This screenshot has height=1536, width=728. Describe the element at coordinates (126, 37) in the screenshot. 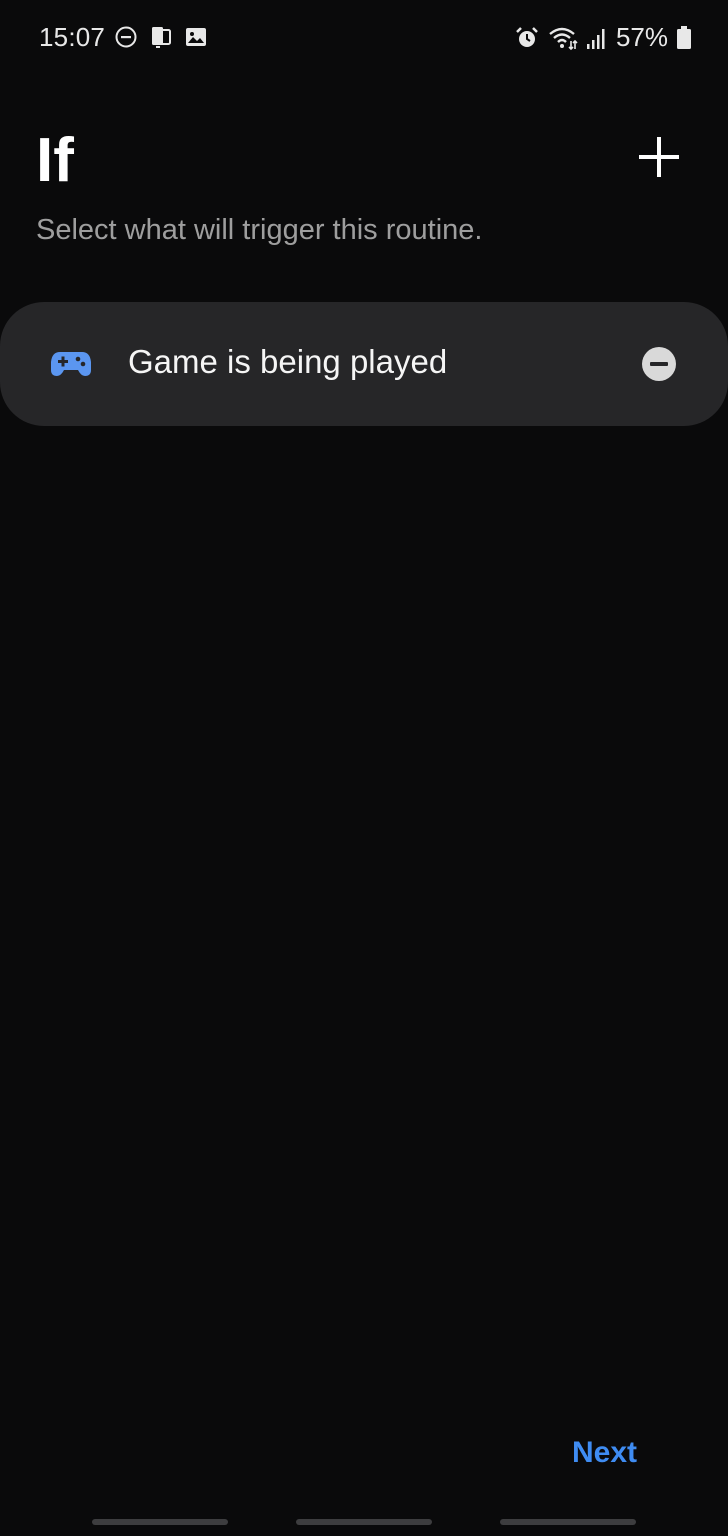

I see `do-not-disturb-icon` at that location.